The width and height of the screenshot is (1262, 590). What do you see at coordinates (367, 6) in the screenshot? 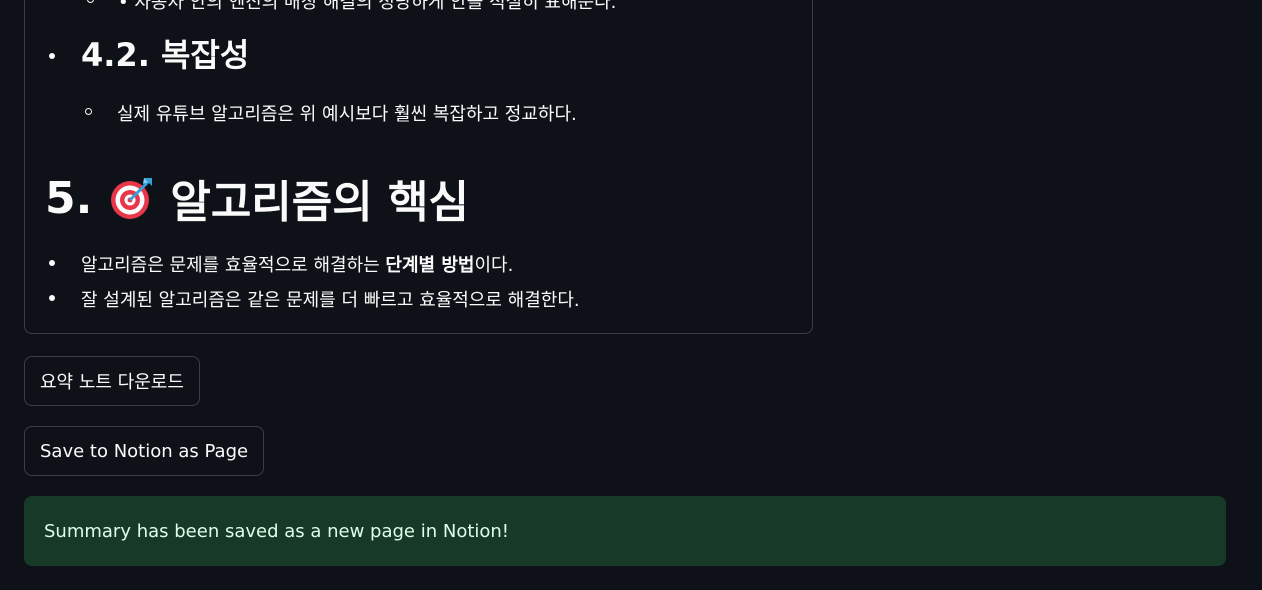
I see `cut-off-list-item: • 자동차 안의 엔진의 매칭 해결의 정당하게 안을 적절히 표해준다.` at bounding box center [367, 6].